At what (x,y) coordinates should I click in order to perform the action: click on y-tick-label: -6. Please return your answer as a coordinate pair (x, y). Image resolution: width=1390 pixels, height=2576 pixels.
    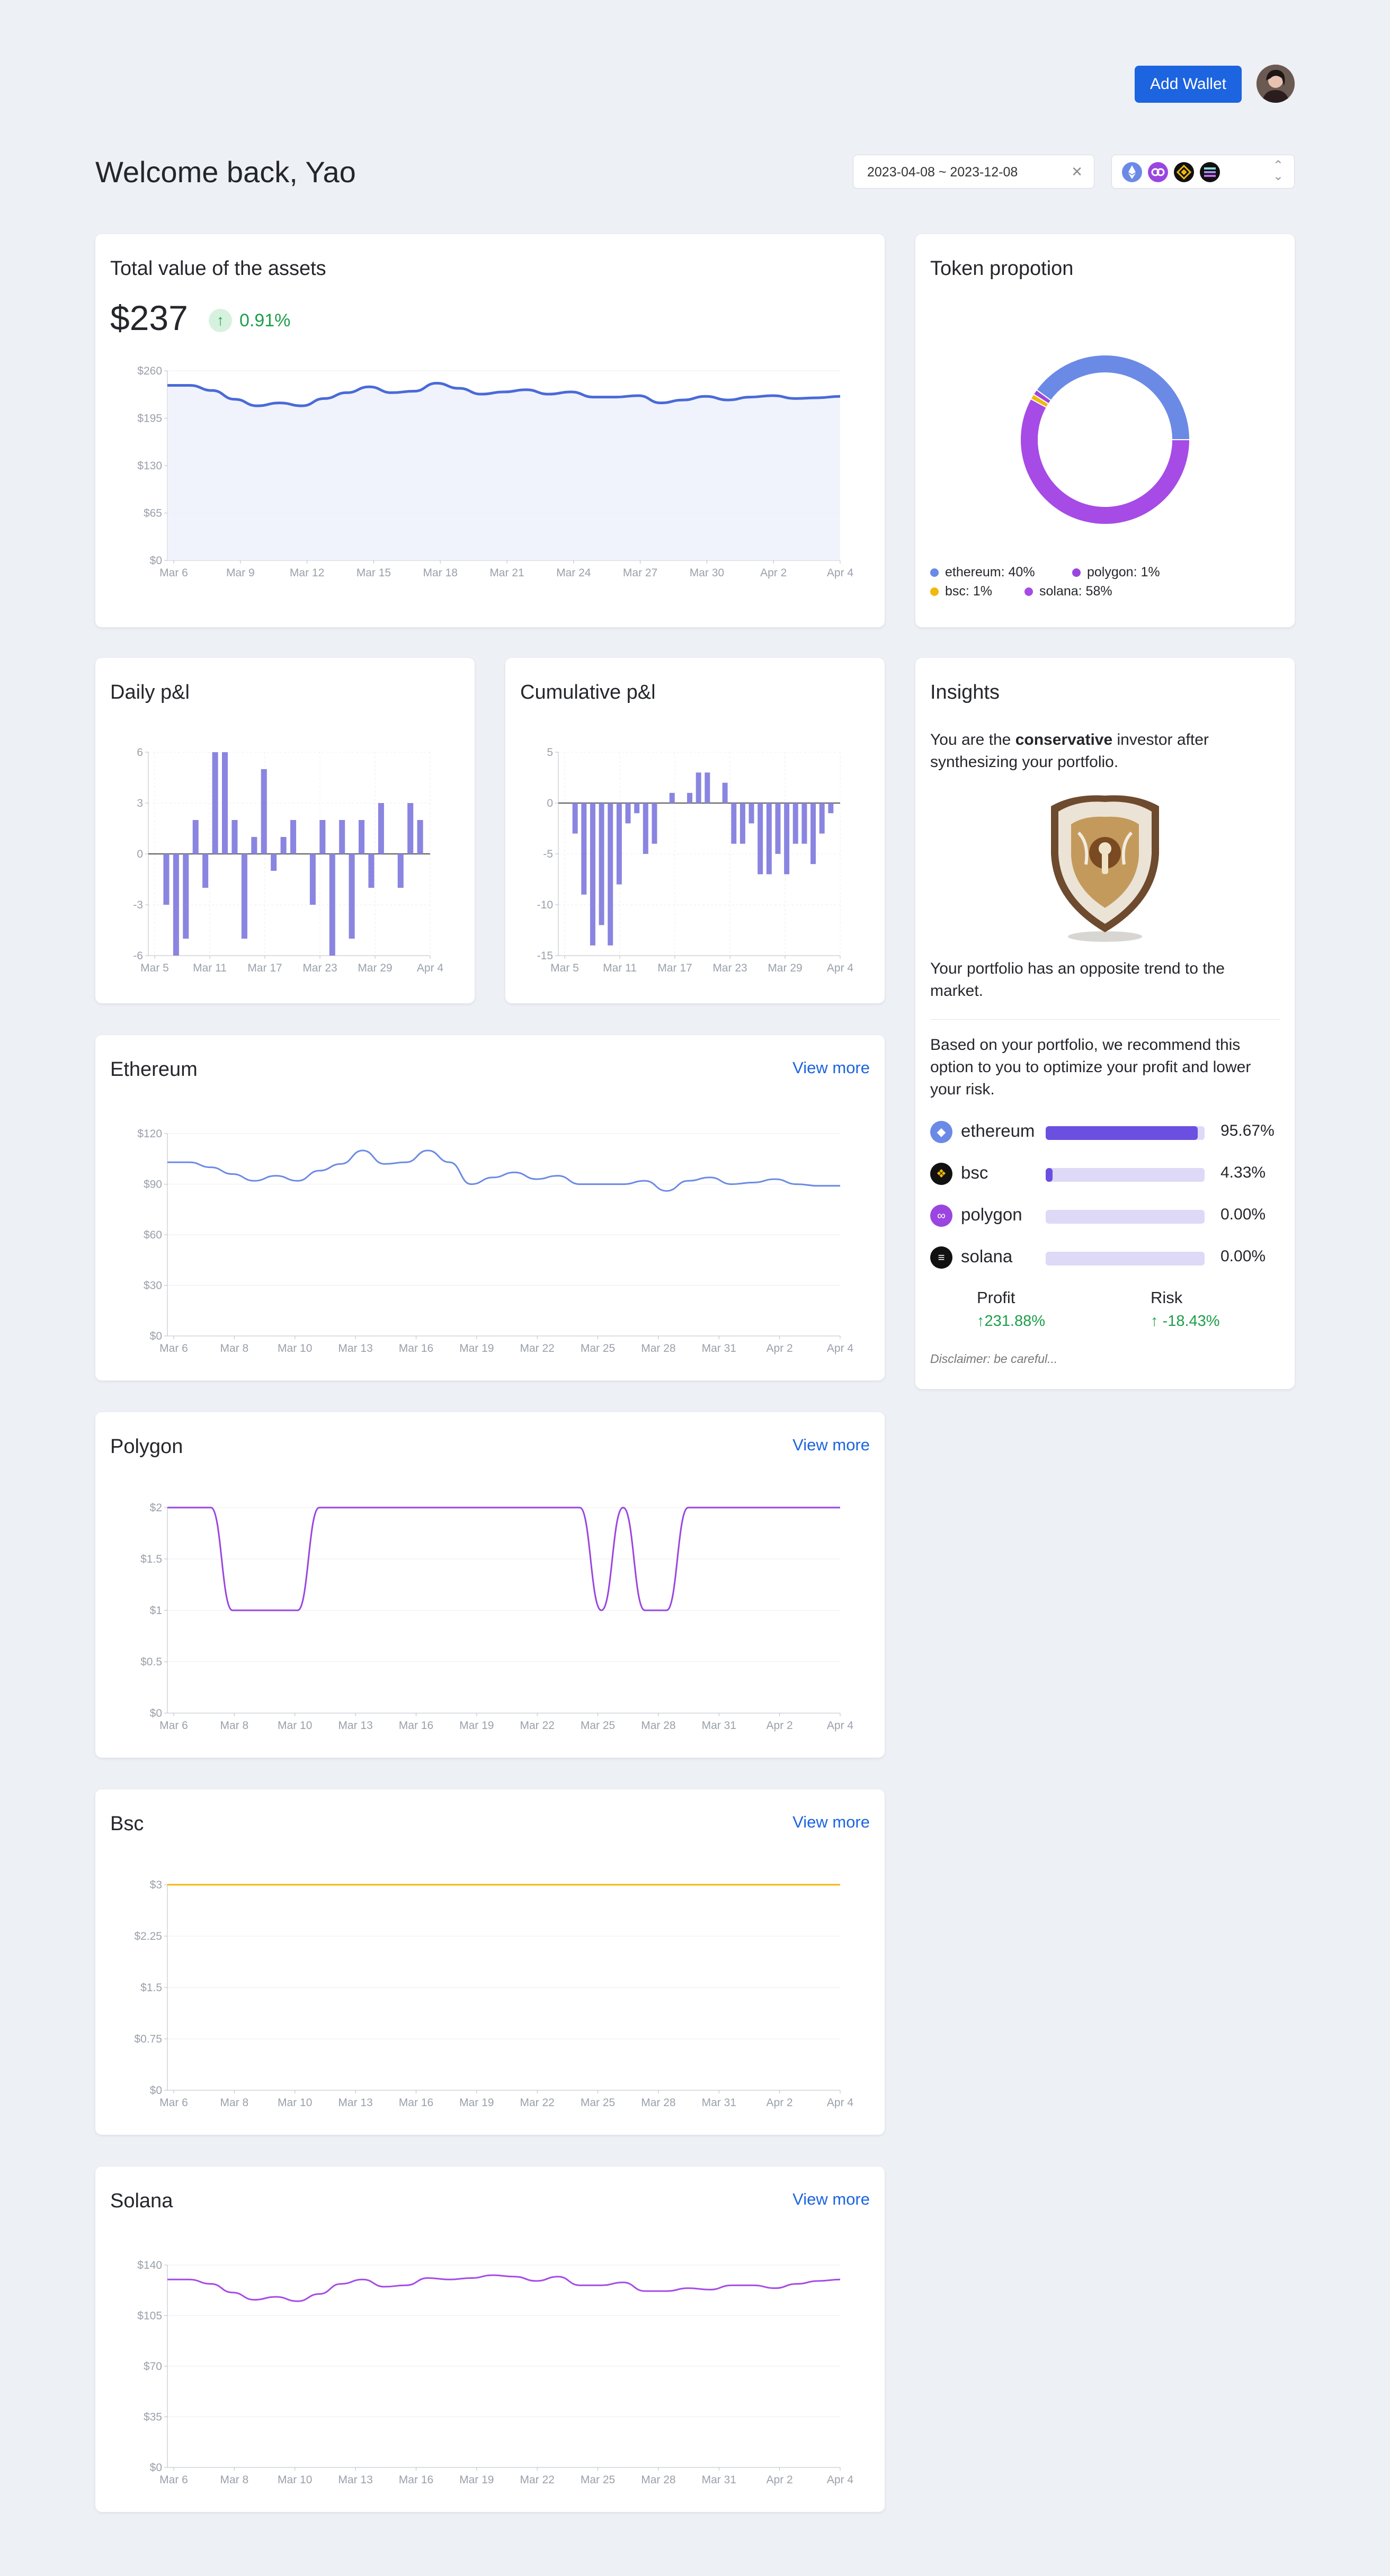
    Looking at the image, I should click on (138, 956).